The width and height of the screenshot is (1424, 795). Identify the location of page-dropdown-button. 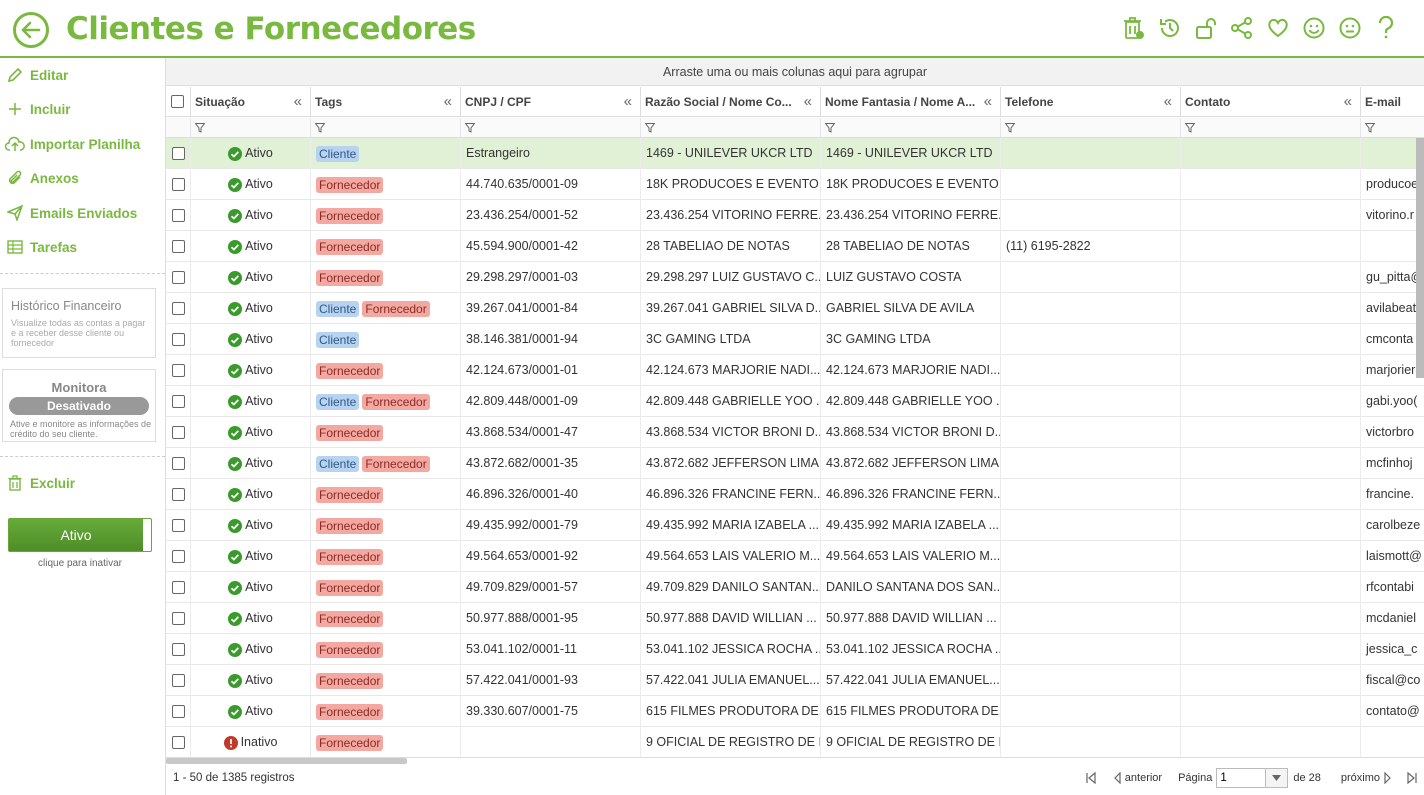
(1277, 778).